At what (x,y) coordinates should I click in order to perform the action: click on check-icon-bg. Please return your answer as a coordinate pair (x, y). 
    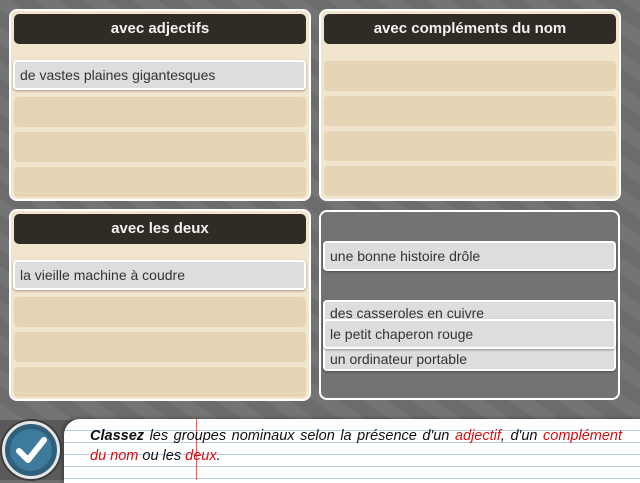
    Looking at the image, I should click on (31, 450).